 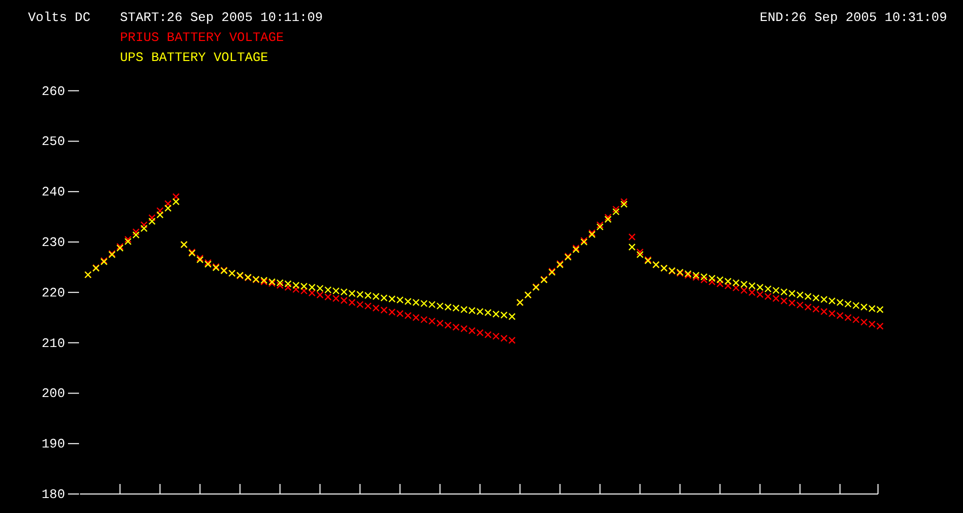 I want to click on end-time: END:26 Sep 2005 10:31:09, so click(x=853, y=17).